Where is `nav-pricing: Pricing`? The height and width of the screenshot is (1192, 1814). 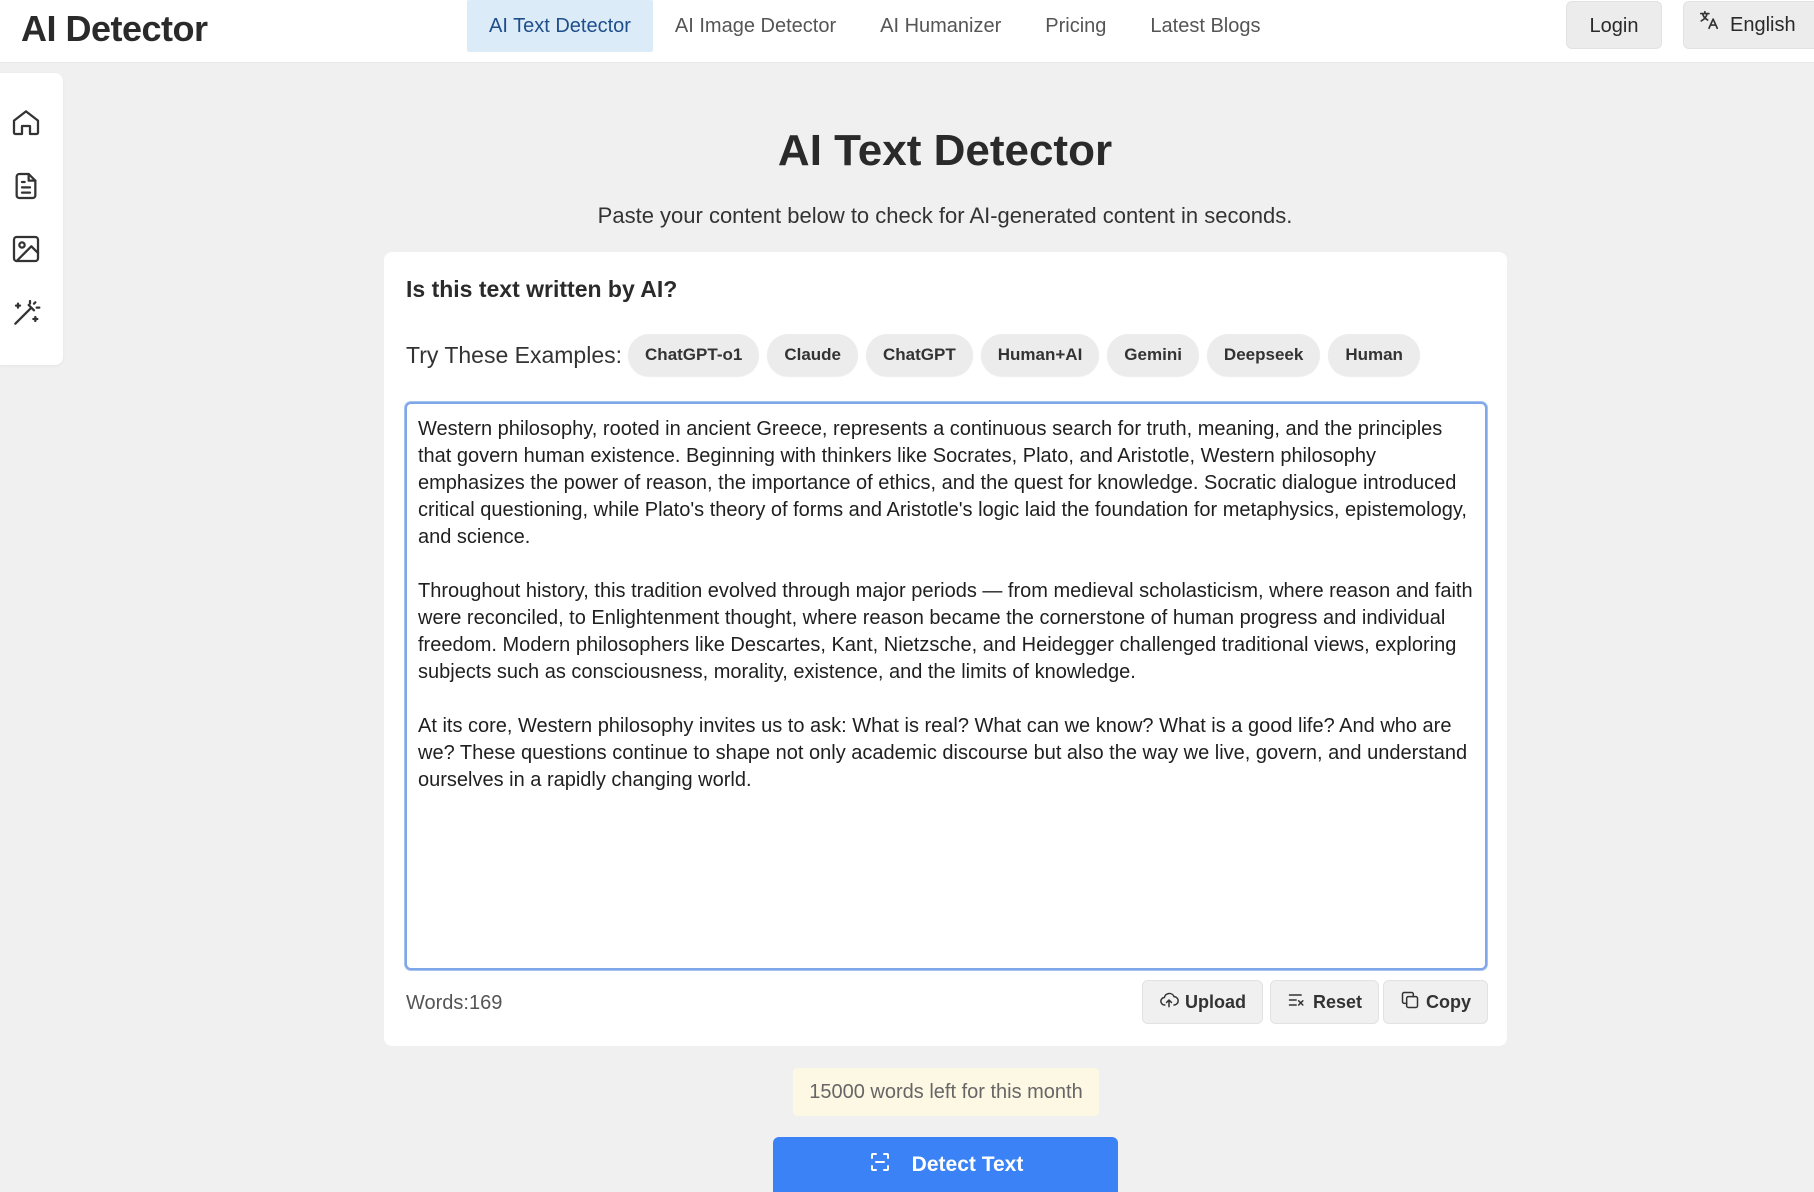
nav-pricing: Pricing is located at coordinates (1075, 26).